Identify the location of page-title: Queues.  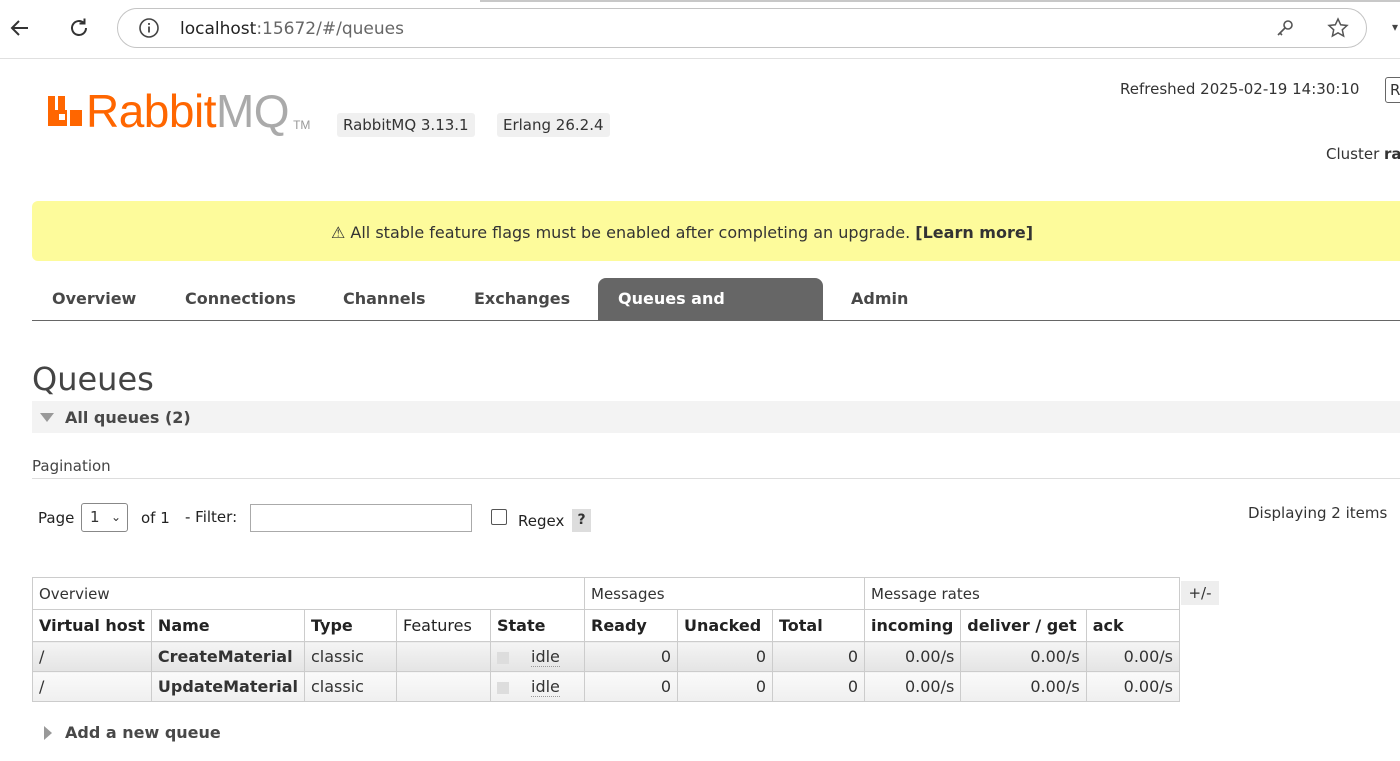
(93, 379).